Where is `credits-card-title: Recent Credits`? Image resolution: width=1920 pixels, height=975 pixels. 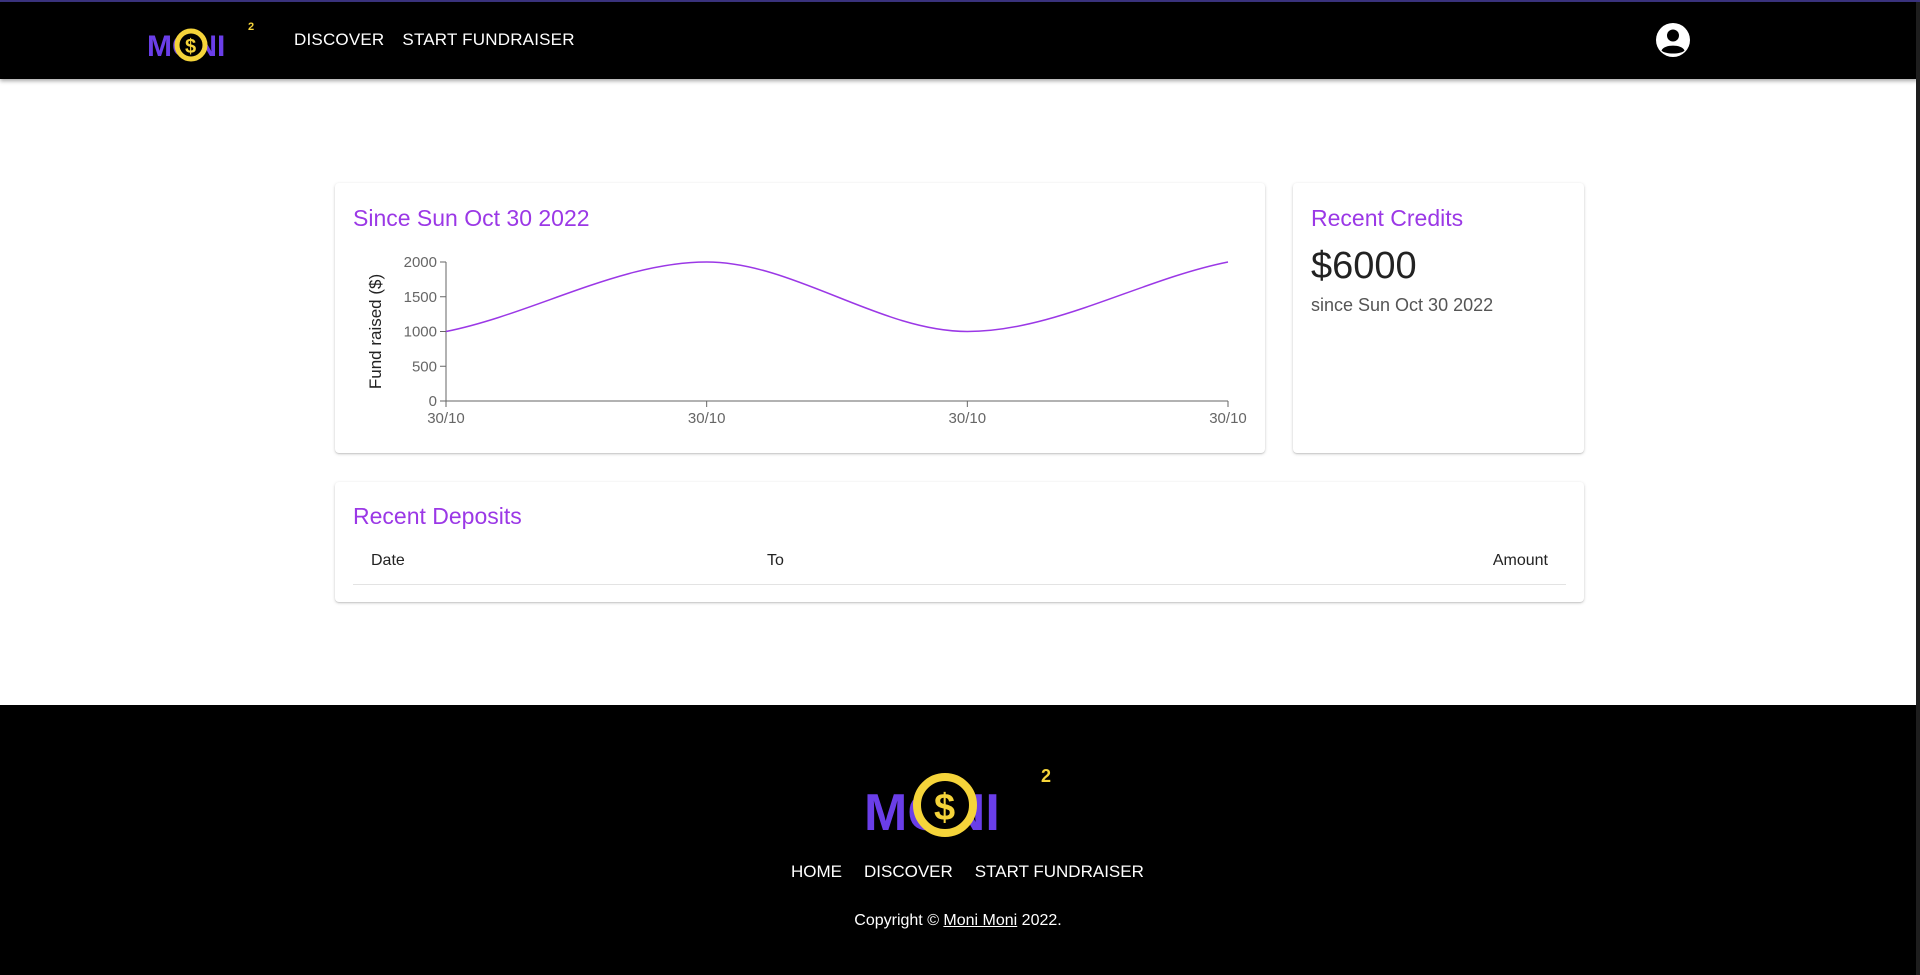 credits-card-title: Recent Credits is located at coordinates (1387, 218).